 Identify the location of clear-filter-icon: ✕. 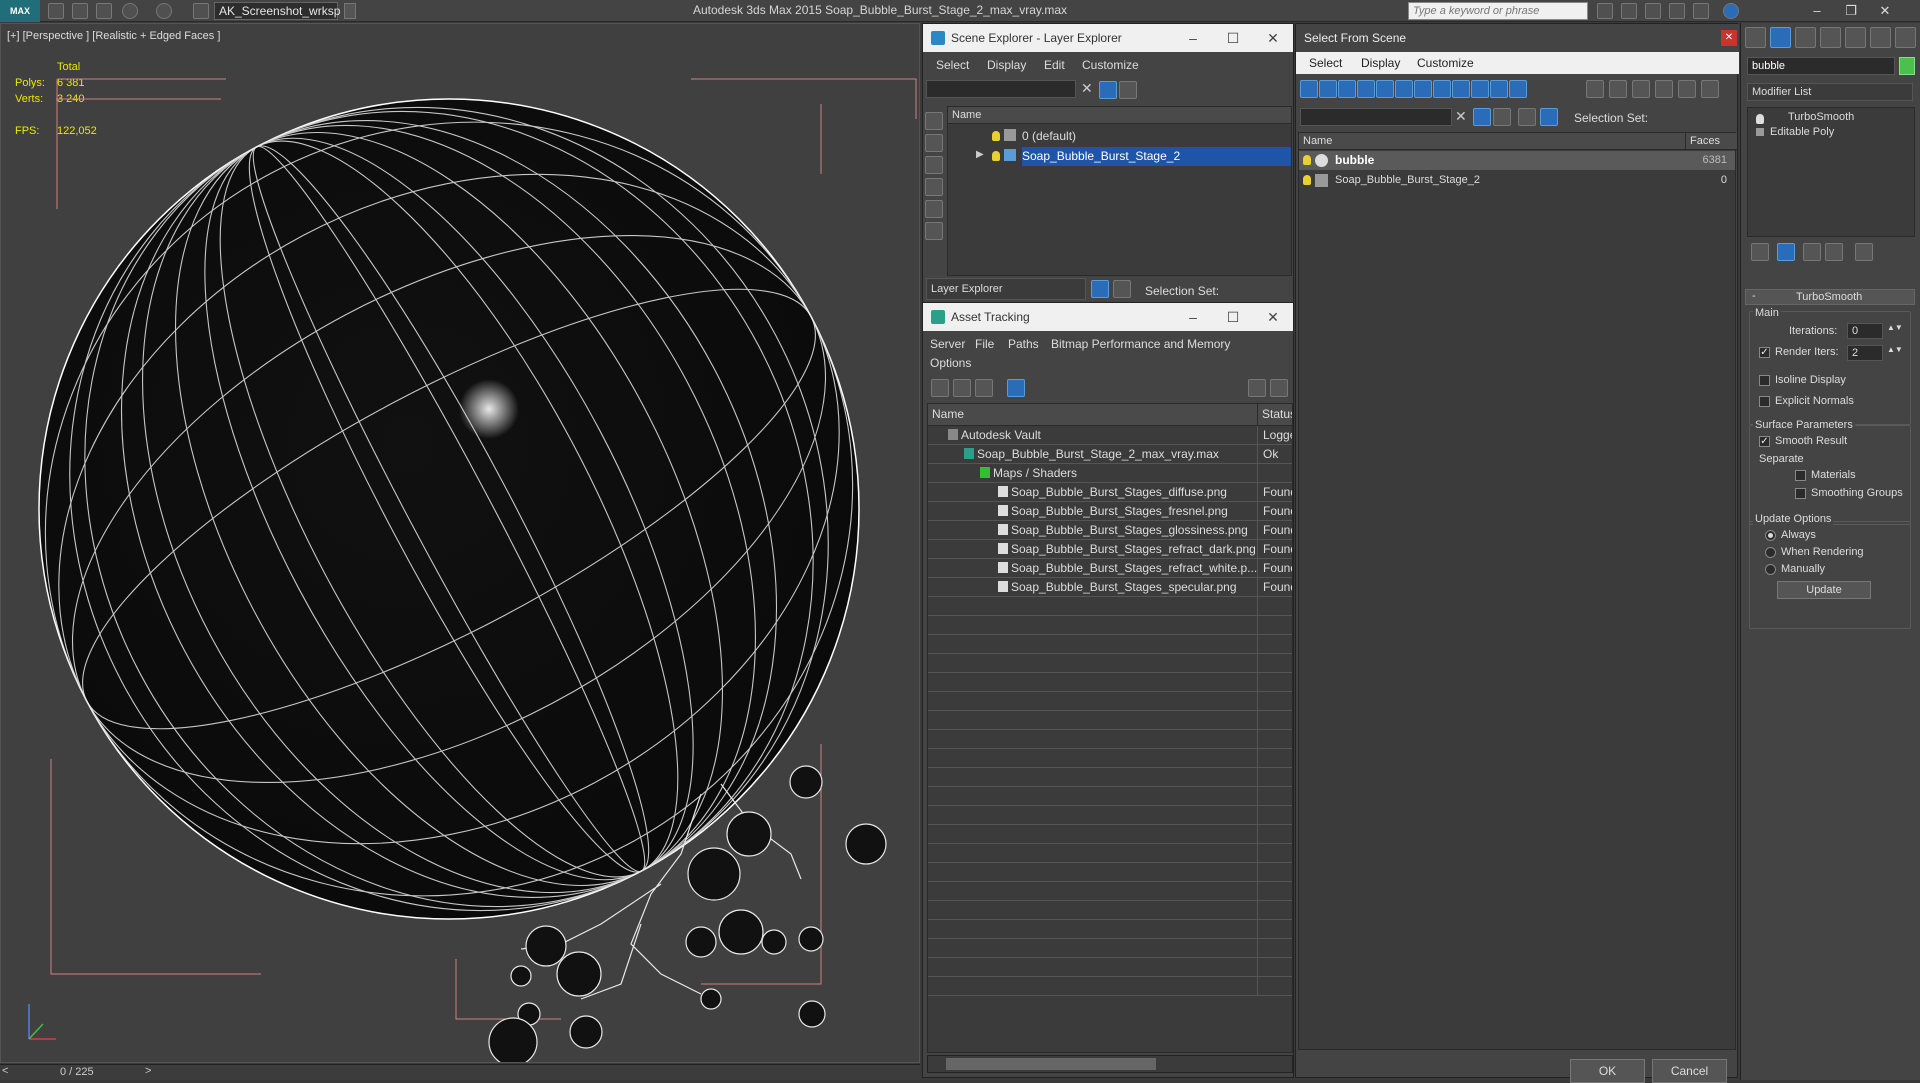
(1087, 88).